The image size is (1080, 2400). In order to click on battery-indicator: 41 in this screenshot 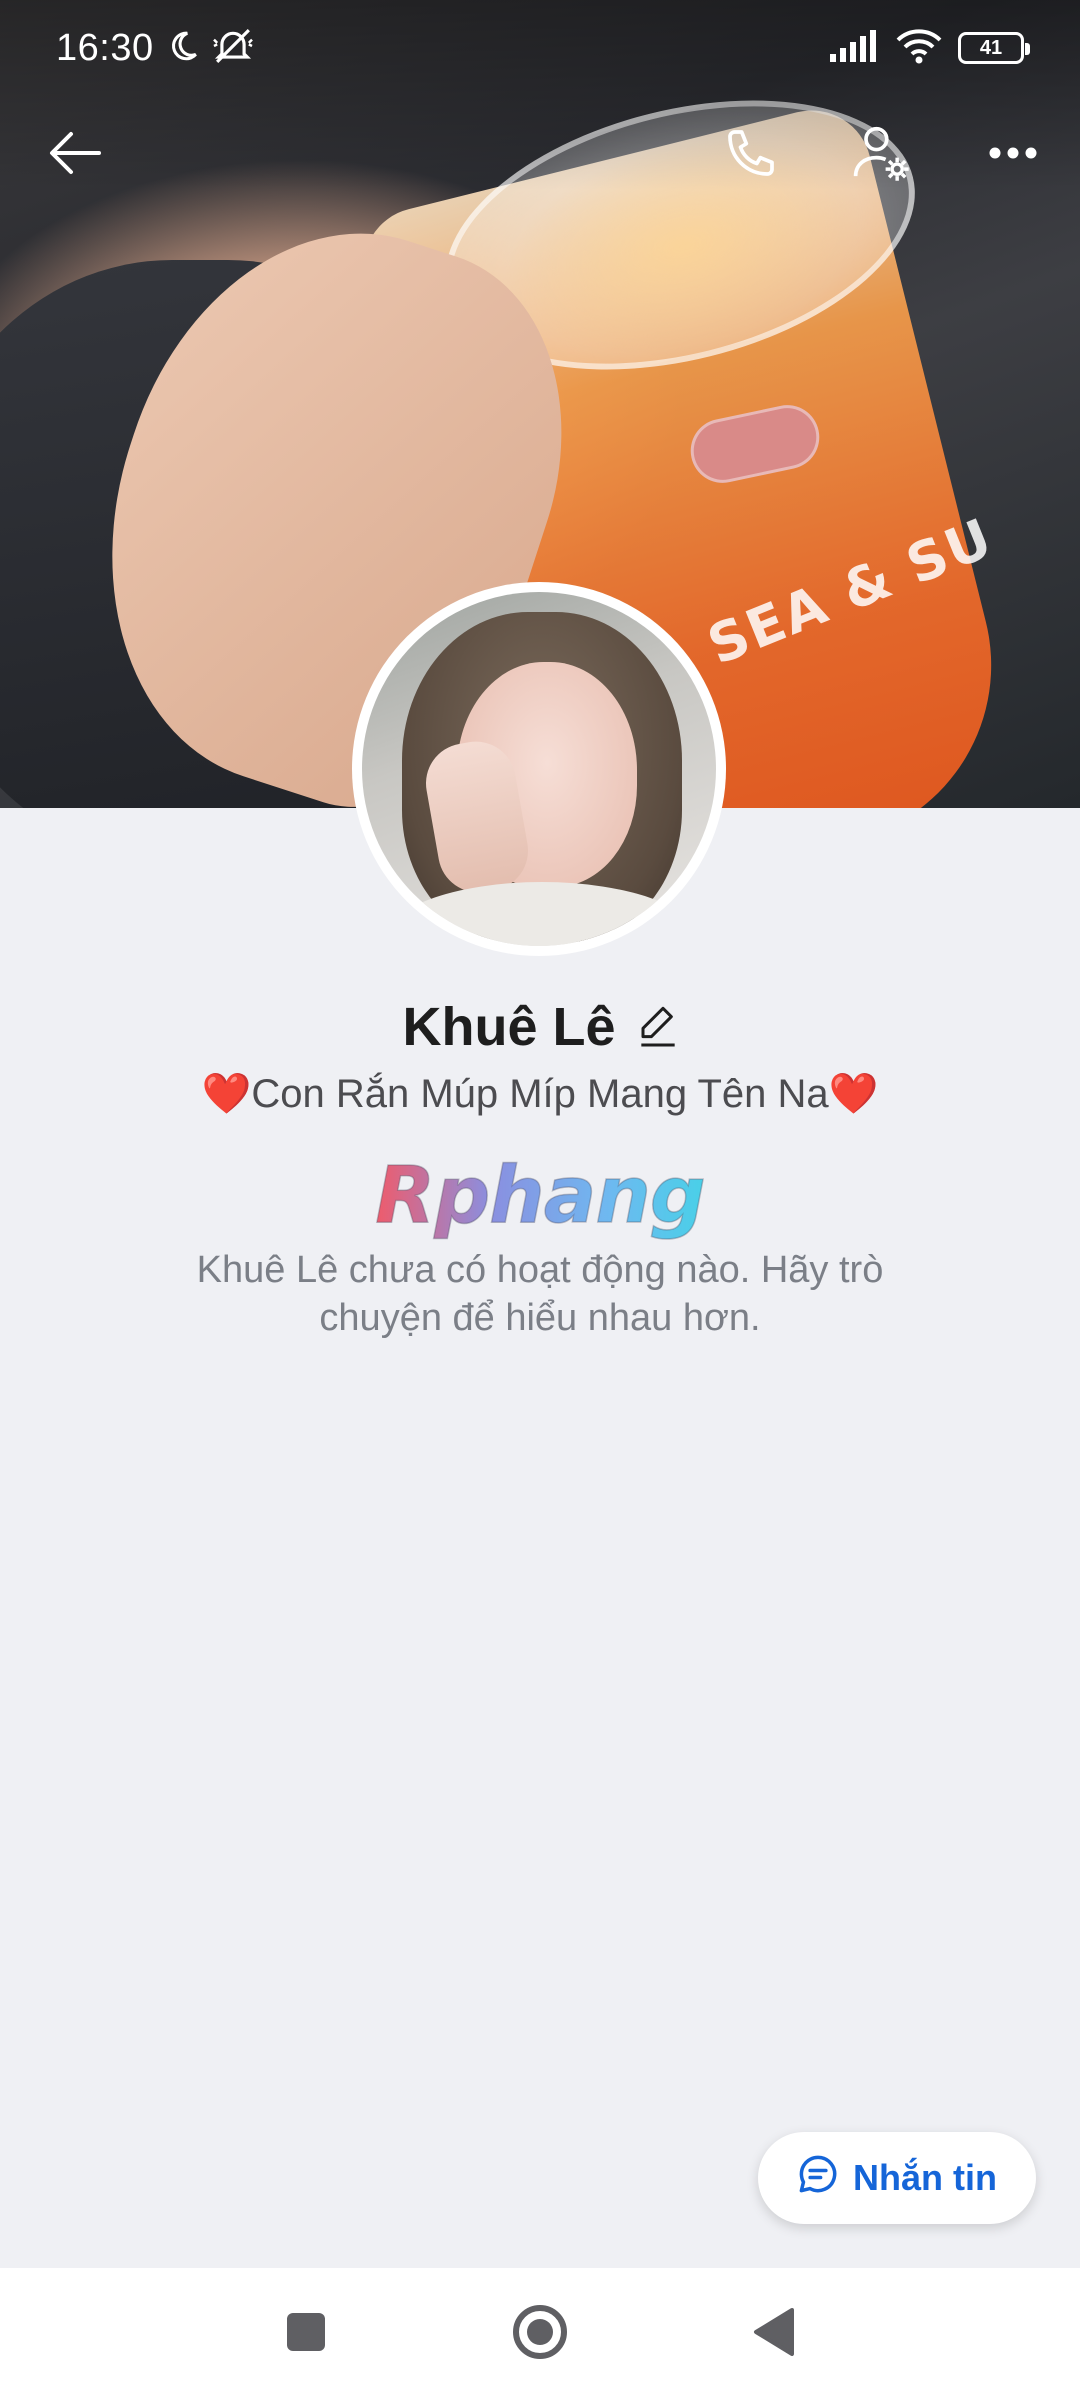, I will do `click(994, 48)`.